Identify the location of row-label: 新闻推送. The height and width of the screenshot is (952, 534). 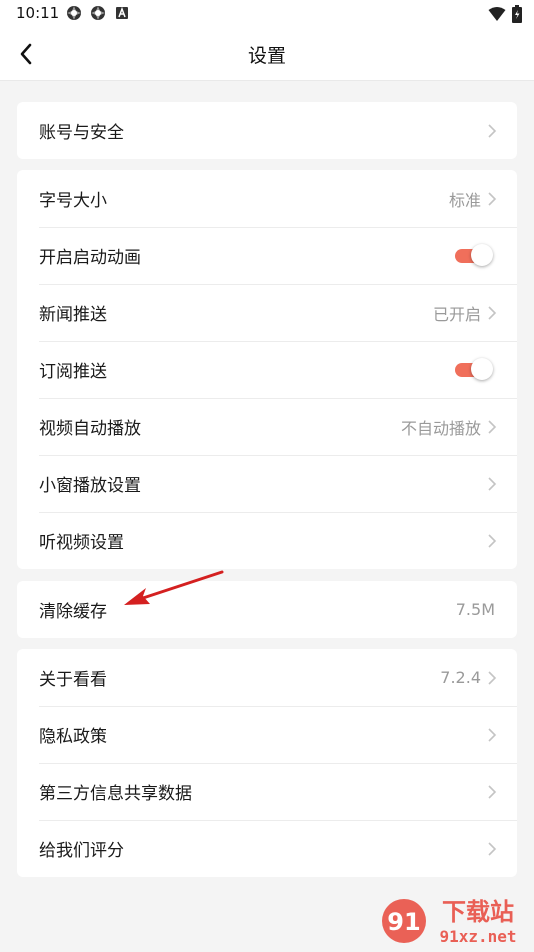
(73, 315).